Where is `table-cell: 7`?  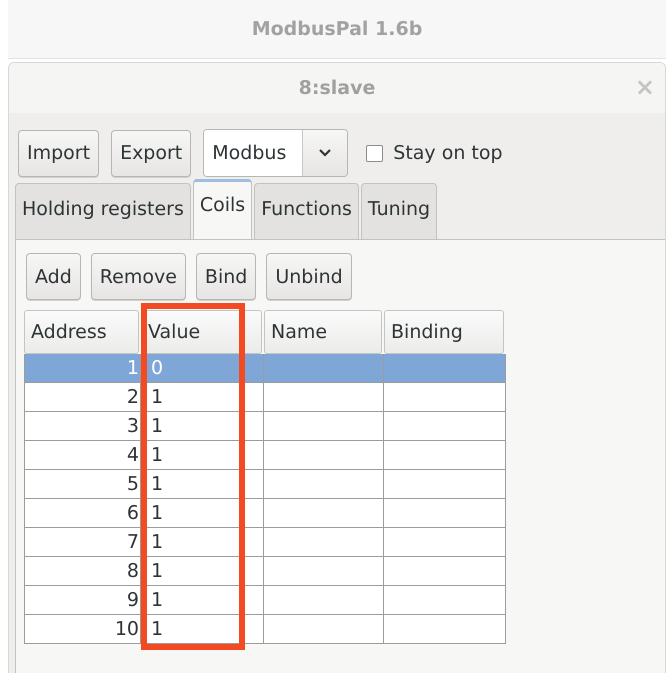 table-cell: 7 is located at coordinates (82, 542).